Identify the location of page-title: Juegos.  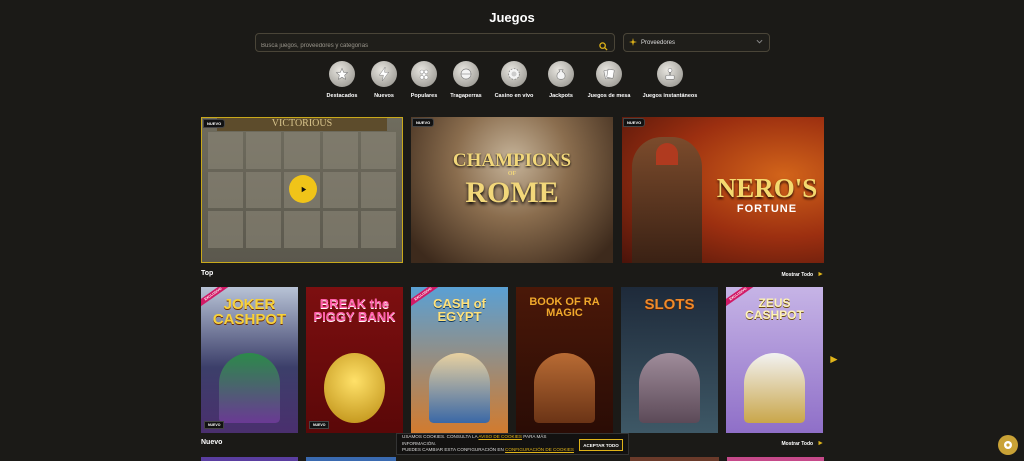
(512, 17).